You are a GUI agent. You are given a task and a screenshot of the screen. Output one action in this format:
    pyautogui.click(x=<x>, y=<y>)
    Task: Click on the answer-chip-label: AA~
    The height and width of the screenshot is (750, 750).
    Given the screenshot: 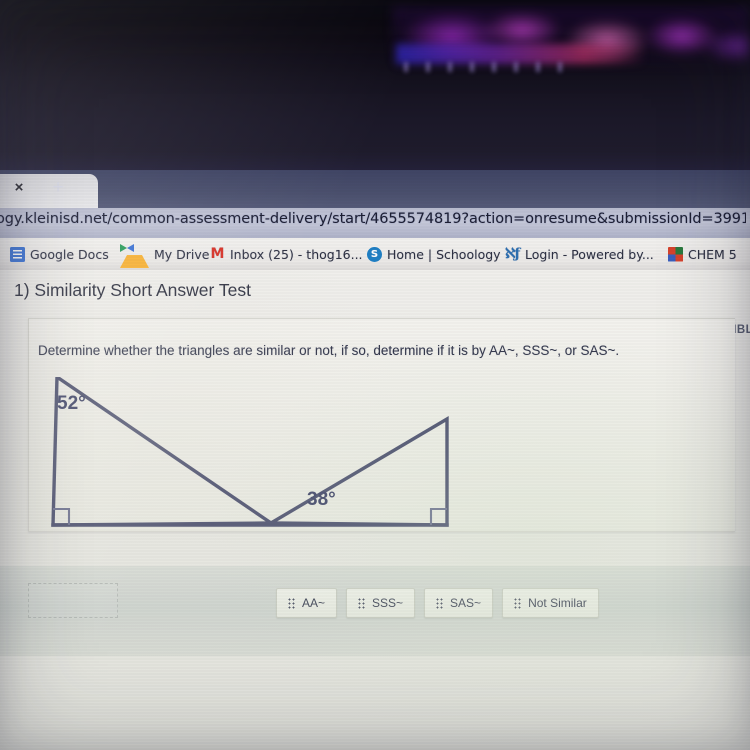 What is the action you would take?
    pyautogui.click(x=314, y=603)
    